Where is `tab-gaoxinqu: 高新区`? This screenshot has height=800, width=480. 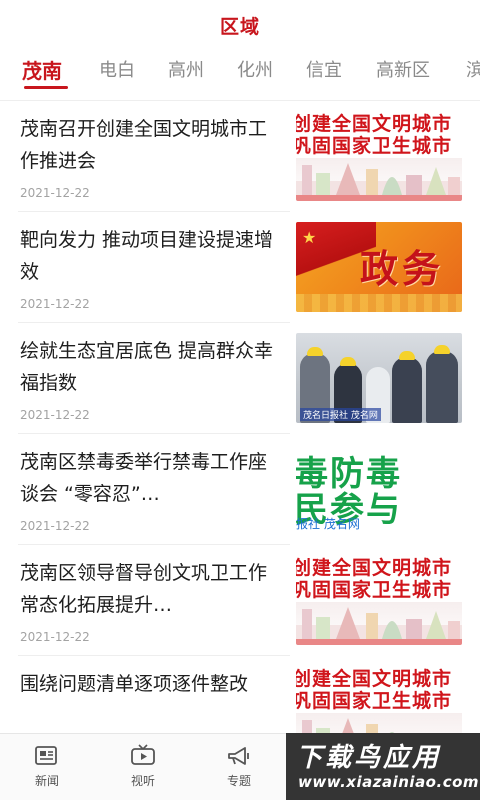 tab-gaoxinqu: 高新区 is located at coordinates (403, 69).